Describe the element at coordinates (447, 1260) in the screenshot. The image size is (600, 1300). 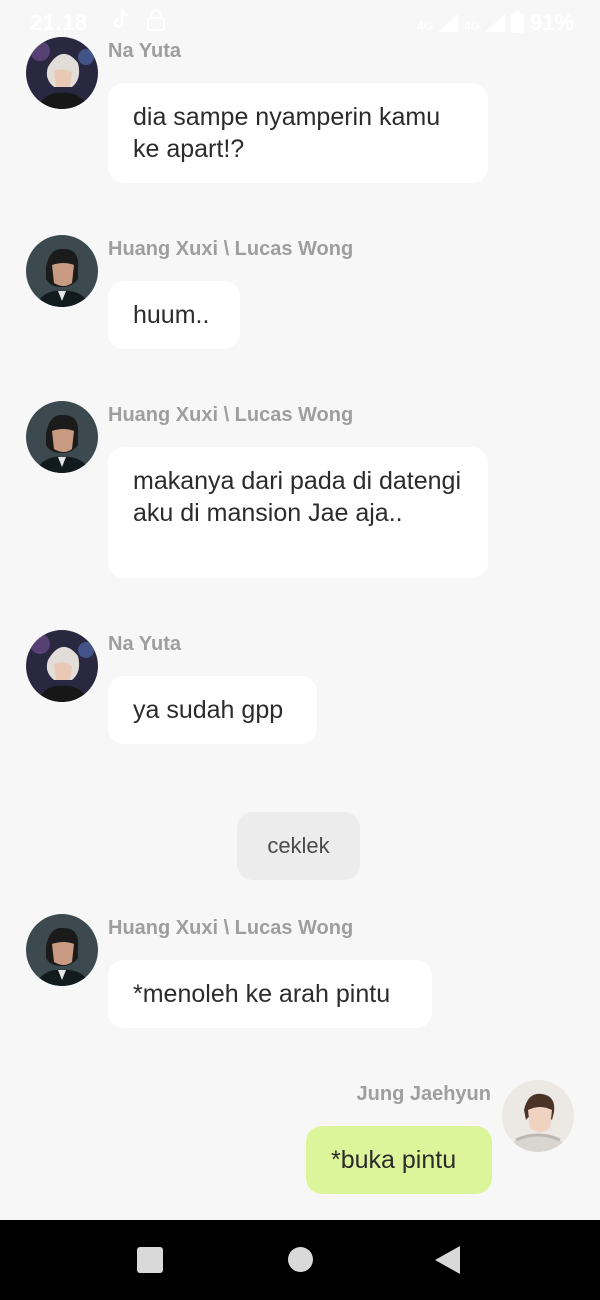
I see `back-triangle-icon` at that location.